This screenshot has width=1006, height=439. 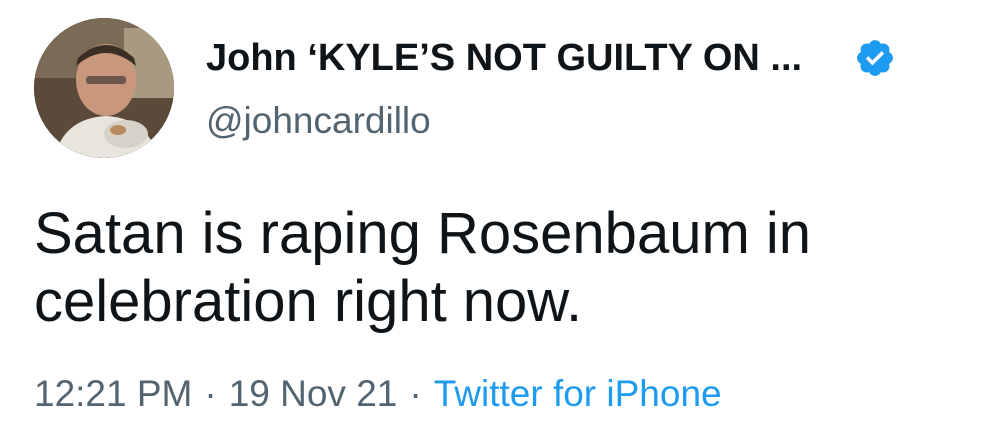 I want to click on verified-badge-icon, so click(x=875, y=58).